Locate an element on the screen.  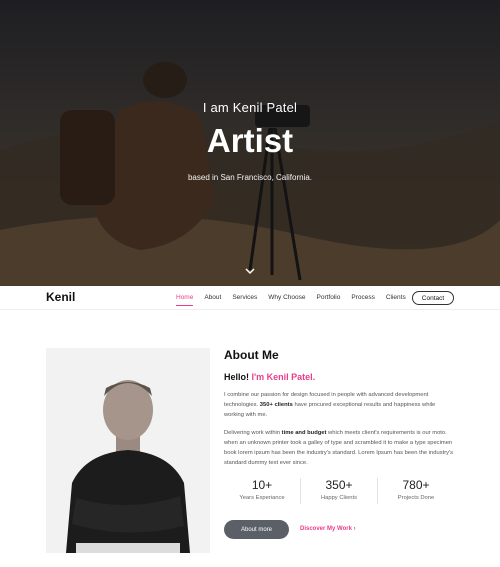
stat-years: 10+ Years Experiance is located at coordinates (262, 491).